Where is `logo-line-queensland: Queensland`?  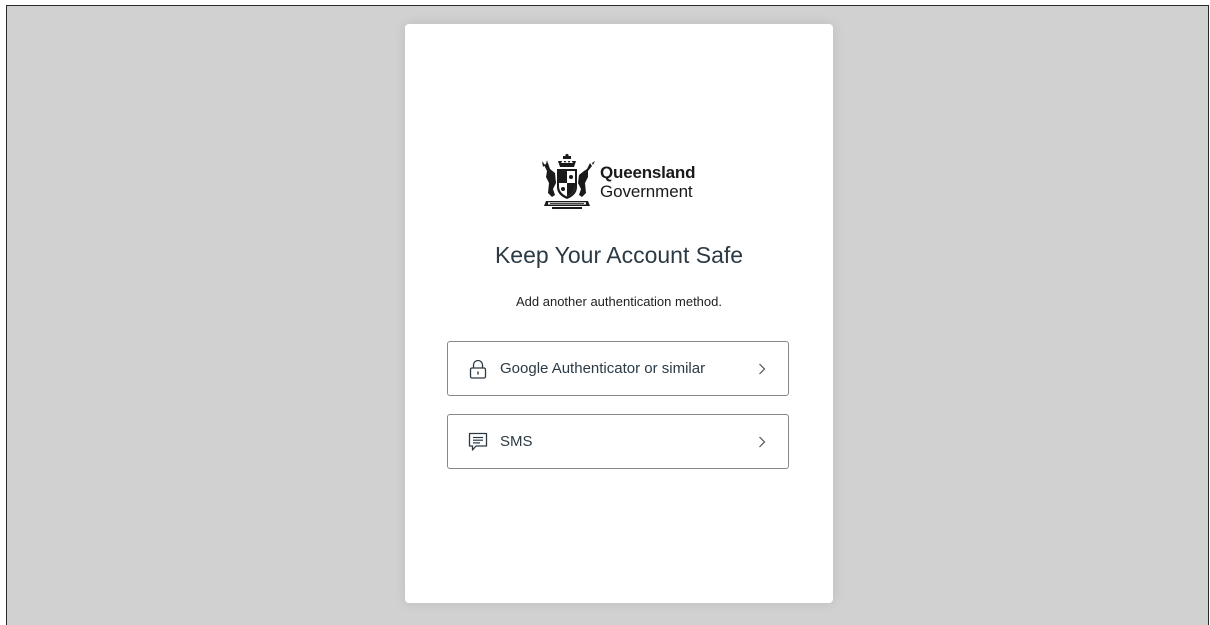 logo-line-queensland: Queensland is located at coordinates (648, 172).